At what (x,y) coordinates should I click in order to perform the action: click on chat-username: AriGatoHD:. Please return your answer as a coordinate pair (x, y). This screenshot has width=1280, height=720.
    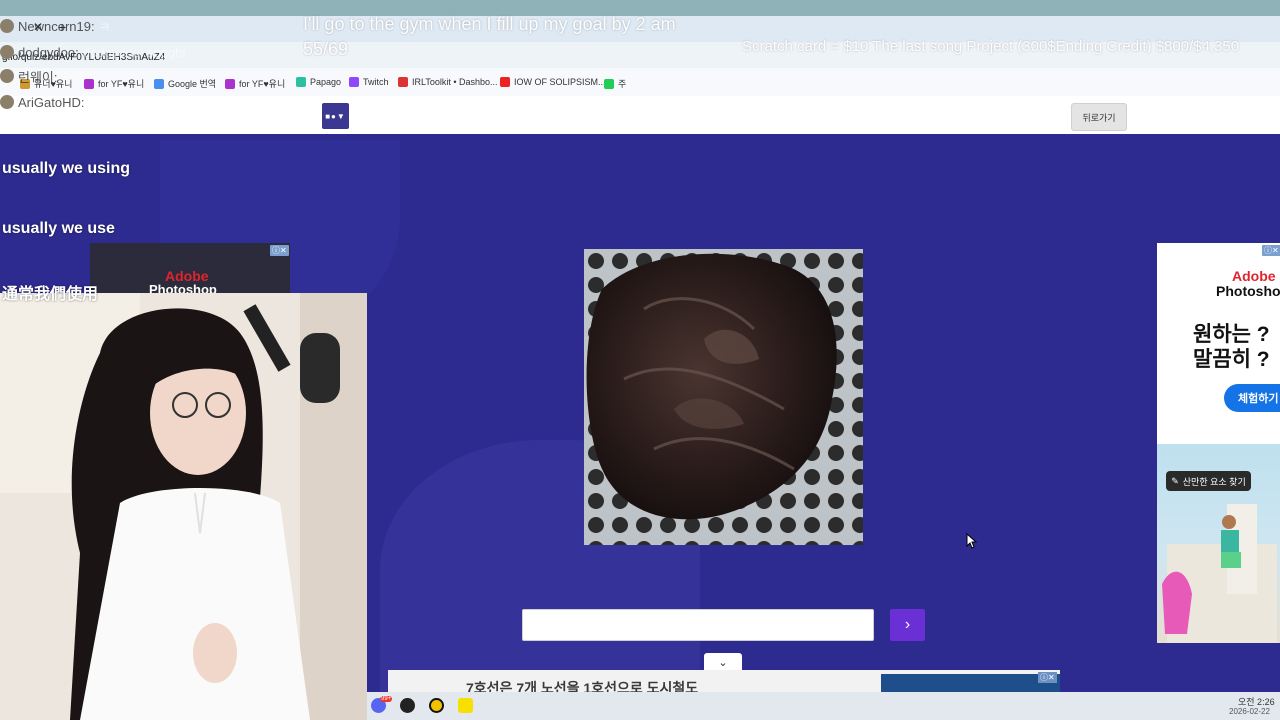
    Looking at the image, I should click on (51, 102).